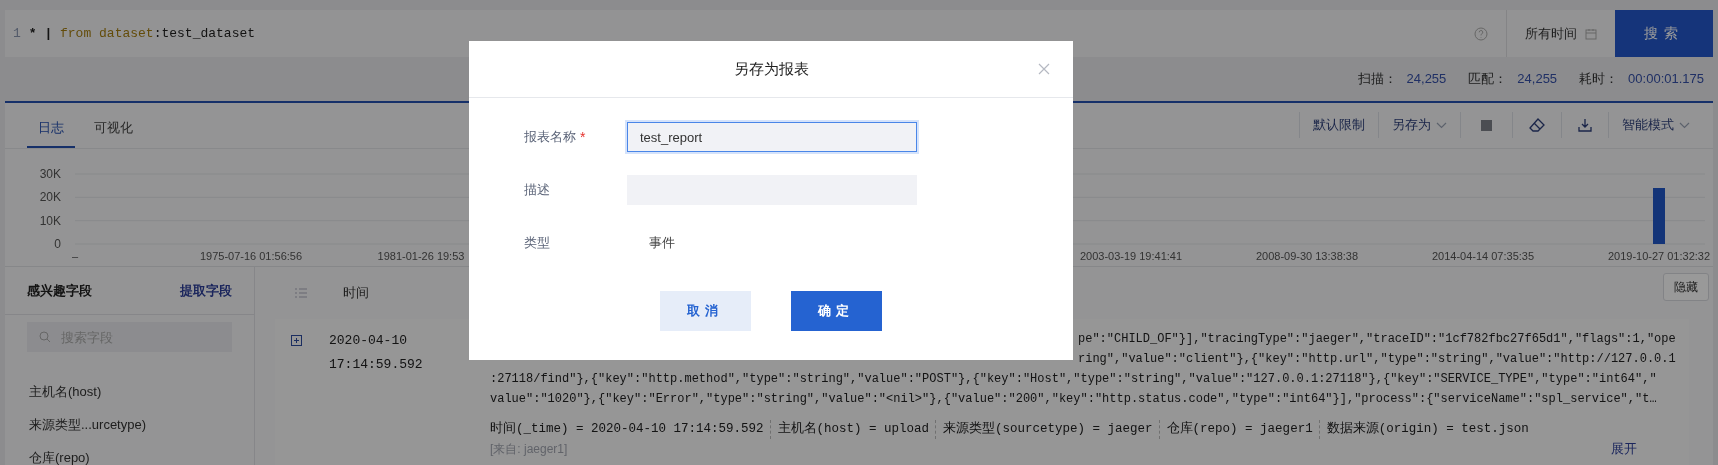 Image resolution: width=1718 pixels, height=465 pixels. What do you see at coordinates (142, 33) in the screenshot?
I see `query-text: * | from dataset:test_dataset` at bounding box center [142, 33].